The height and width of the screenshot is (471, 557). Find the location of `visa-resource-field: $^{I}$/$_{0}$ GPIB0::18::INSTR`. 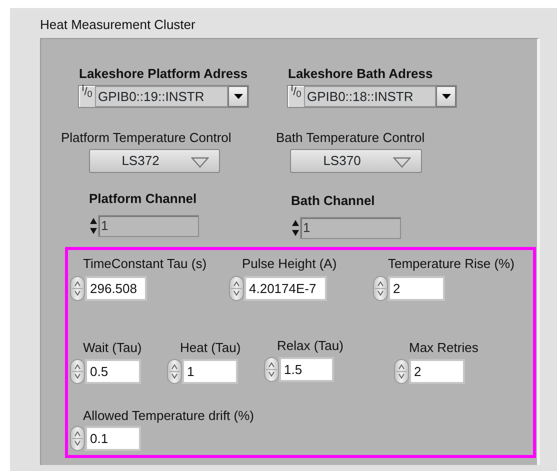

visa-resource-field: $^{I}$/$_{0}$ GPIB0::18::INSTR is located at coordinates (372, 96).